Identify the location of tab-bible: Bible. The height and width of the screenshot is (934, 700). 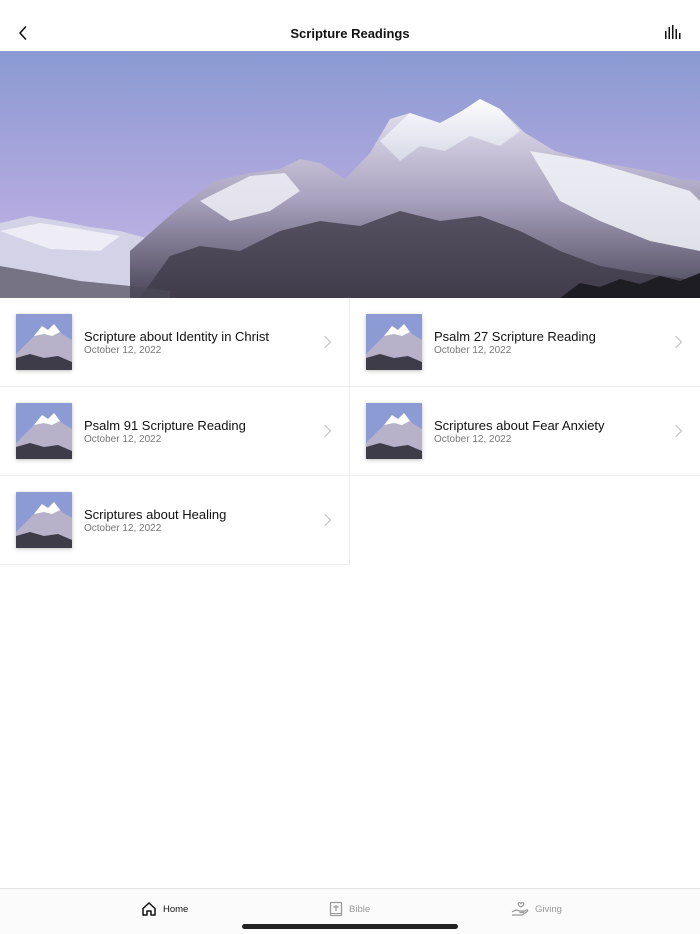
(349, 909).